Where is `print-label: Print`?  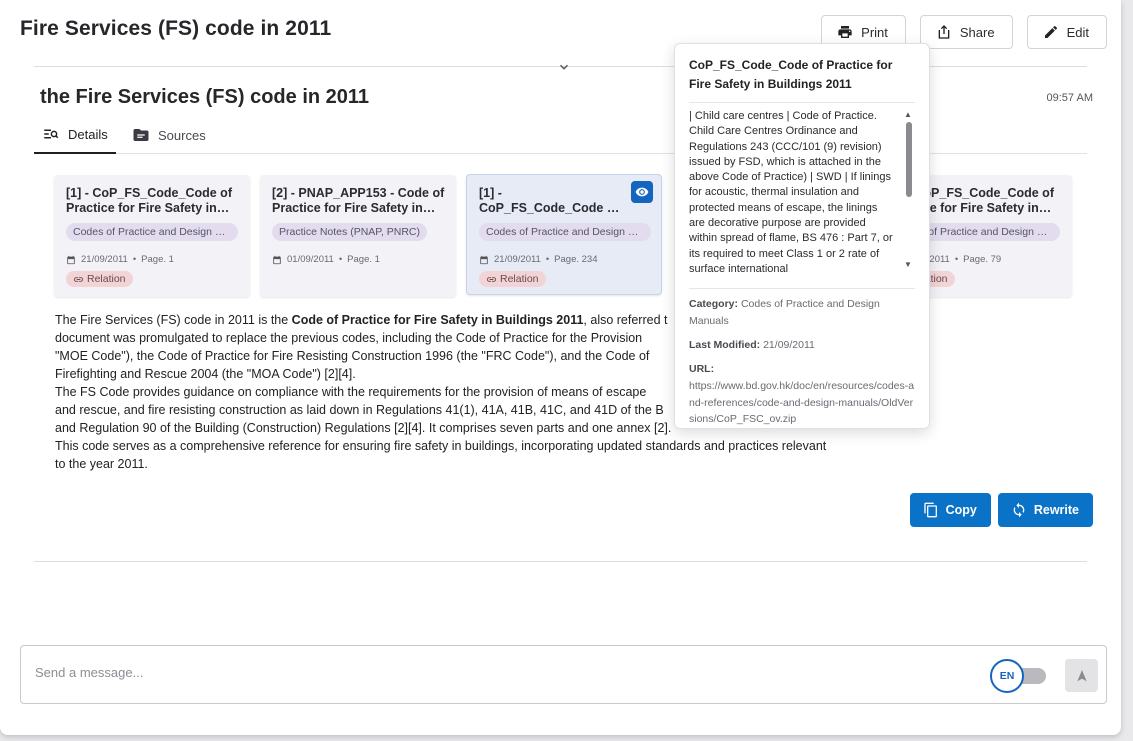
print-label: Print is located at coordinates (874, 32).